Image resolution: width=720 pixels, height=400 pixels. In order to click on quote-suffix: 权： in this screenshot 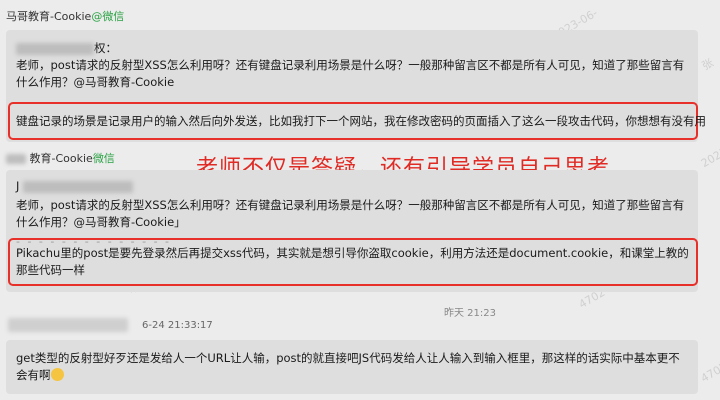, I will do `click(105, 48)`.